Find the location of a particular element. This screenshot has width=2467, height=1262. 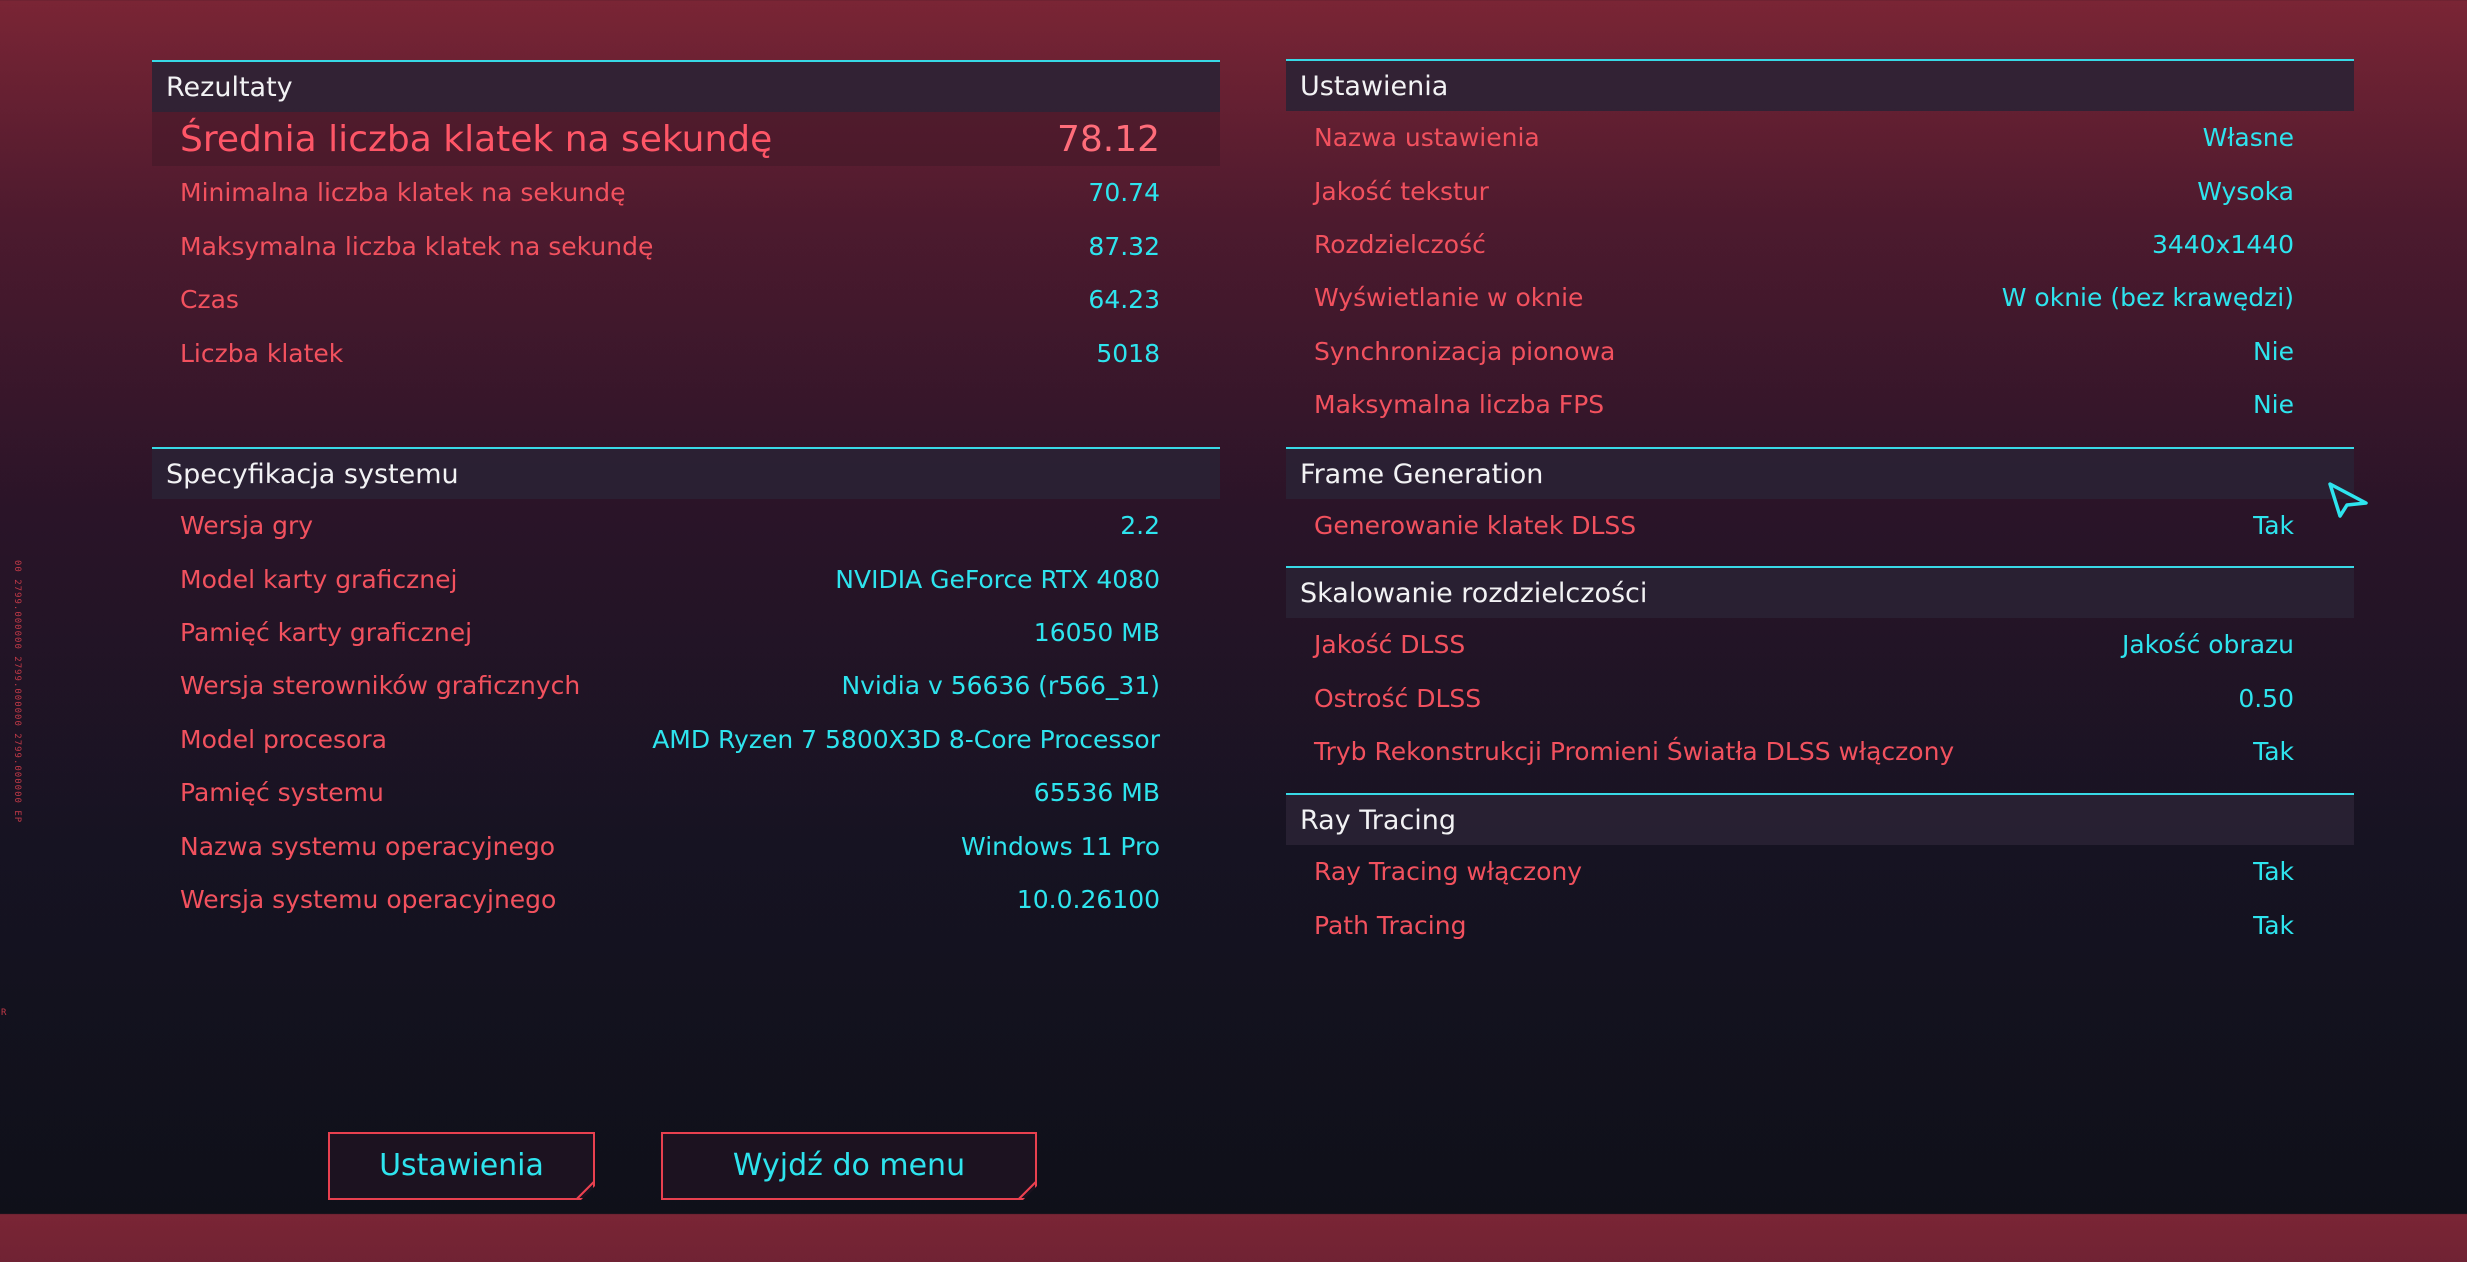

setting-value: 0.50 is located at coordinates (2266, 698).